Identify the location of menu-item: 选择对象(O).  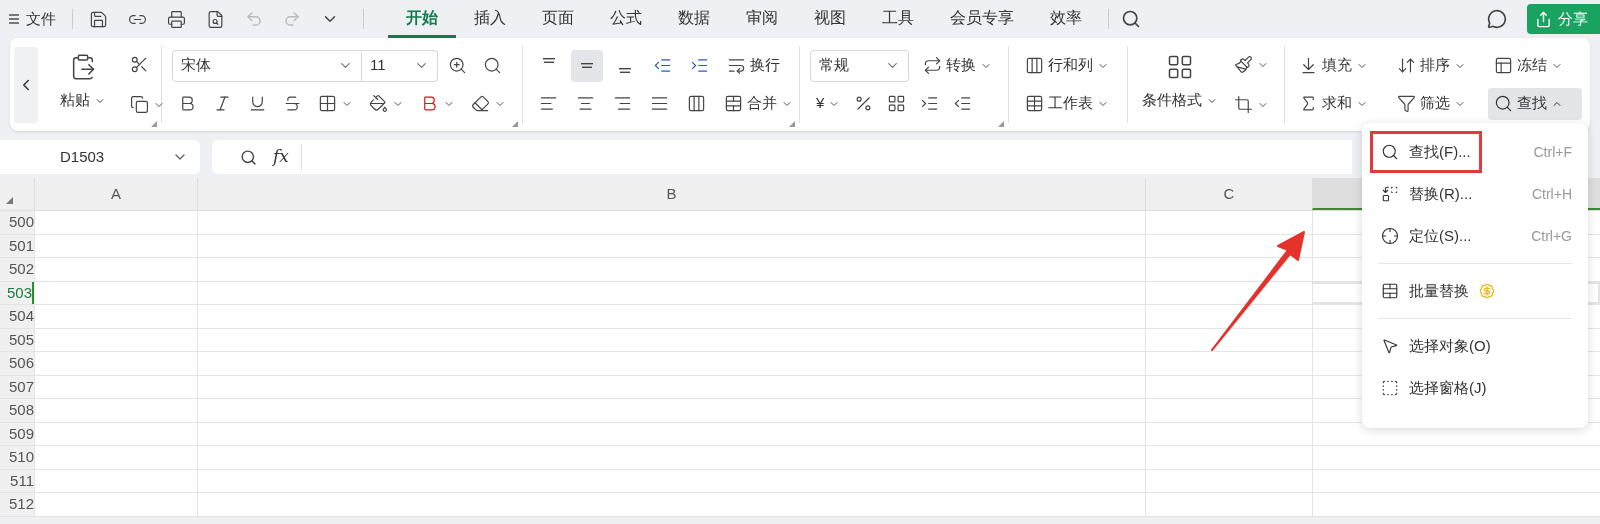
(1436, 346).